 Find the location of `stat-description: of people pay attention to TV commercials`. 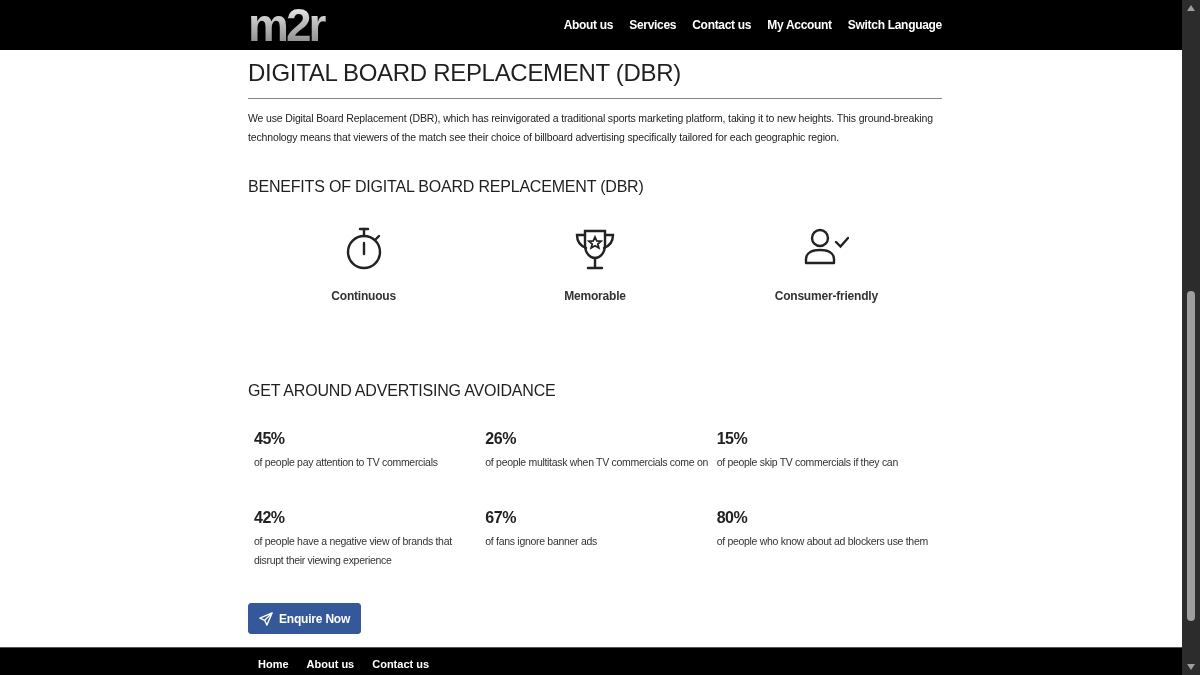

stat-description: of people pay attention to TV commercials is located at coordinates (346, 462).